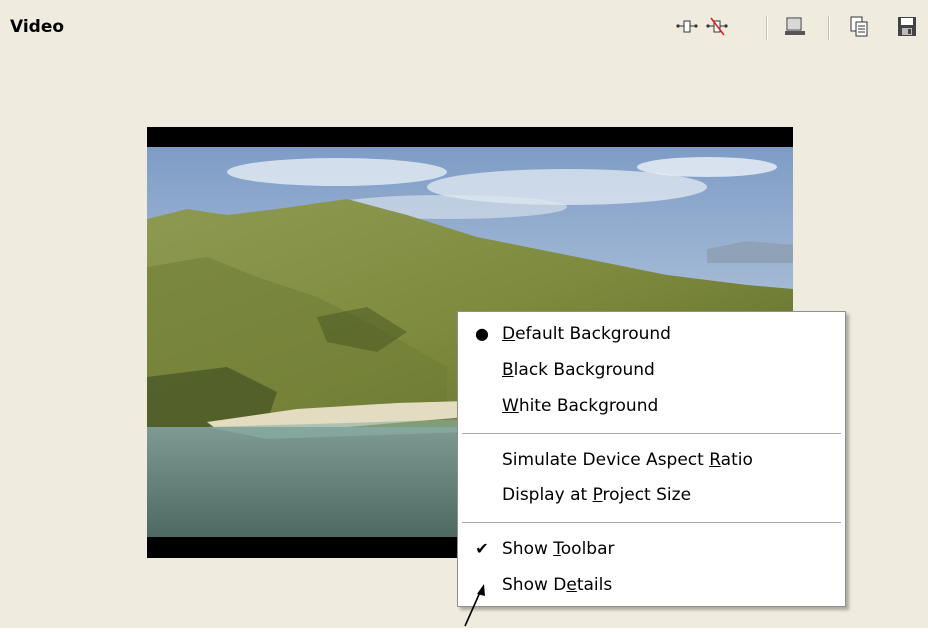 Image resolution: width=928 pixels, height=632 pixels. What do you see at coordinates (475, 608) in the screenshot?
I see `callout-arrow-icon` at bounding box center [475, 608].